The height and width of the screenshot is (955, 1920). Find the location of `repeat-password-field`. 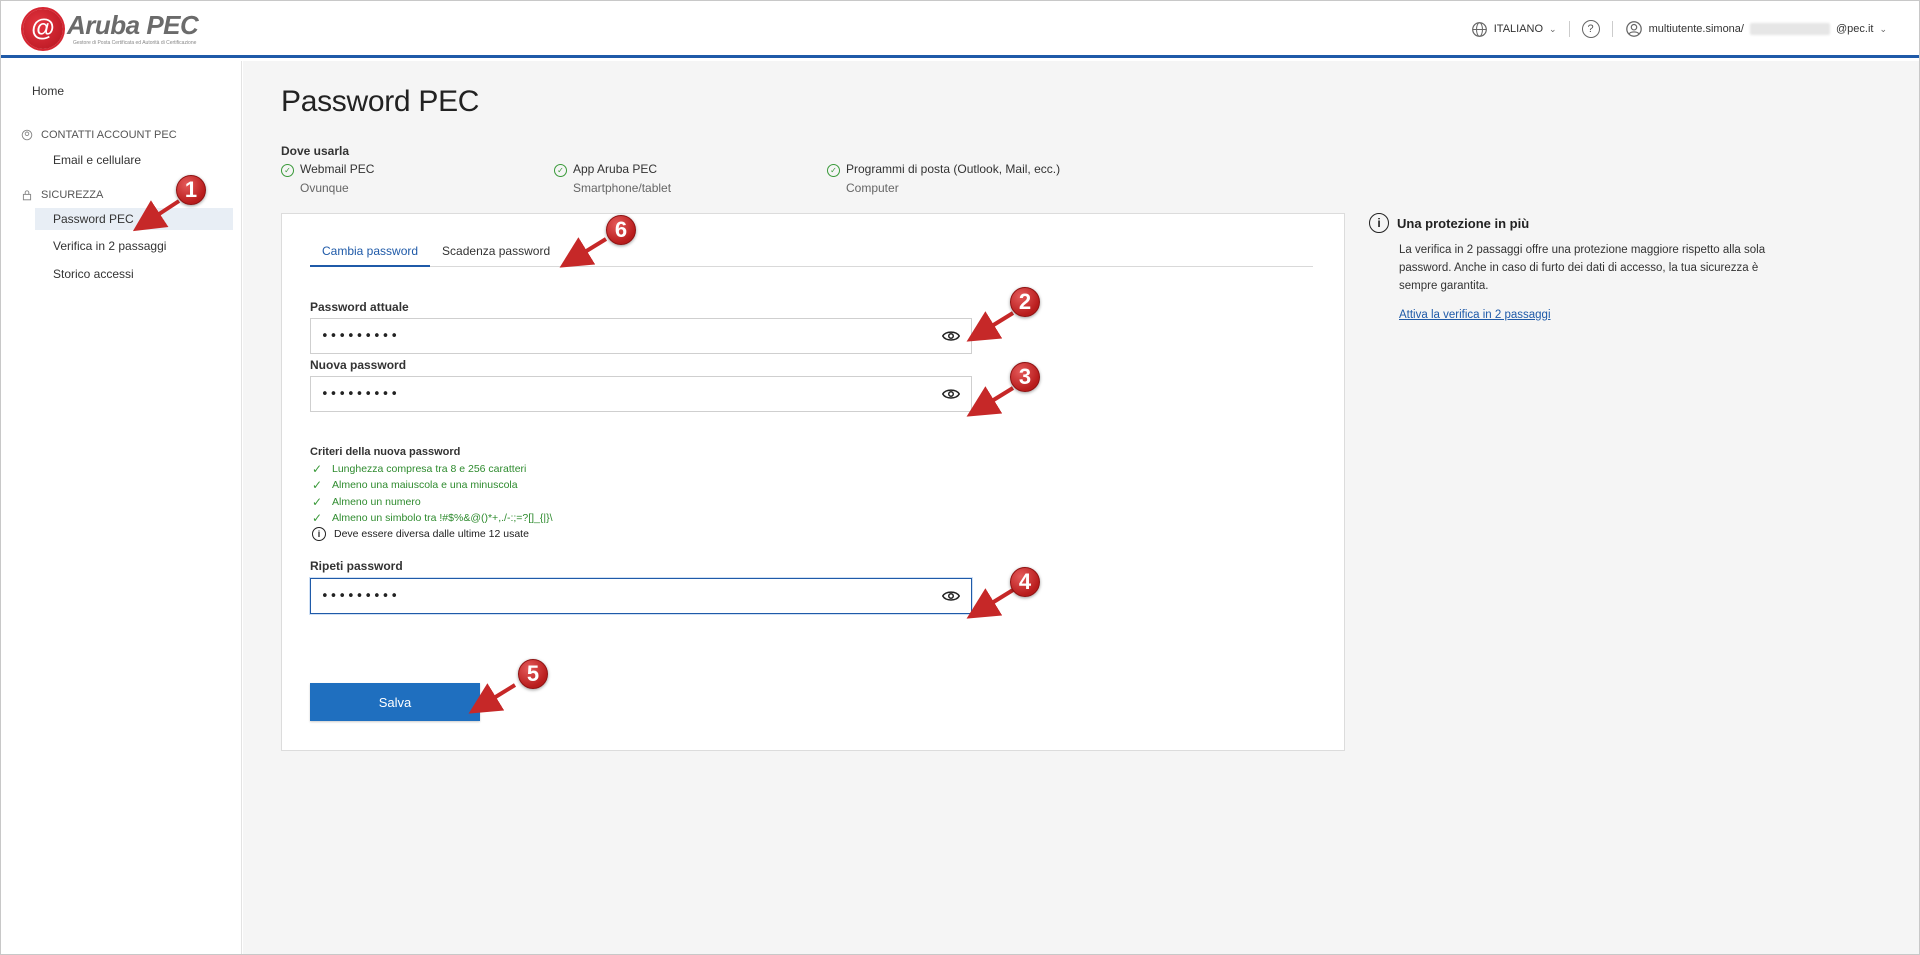

repeat-password-field is located at coordinates (641, 596).